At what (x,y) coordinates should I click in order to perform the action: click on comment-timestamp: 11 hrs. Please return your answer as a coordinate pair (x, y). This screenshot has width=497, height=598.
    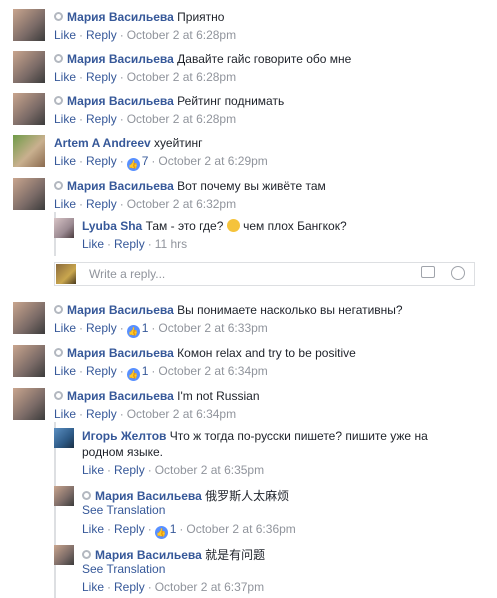
    Looking at the image, I should click on (171, 244).